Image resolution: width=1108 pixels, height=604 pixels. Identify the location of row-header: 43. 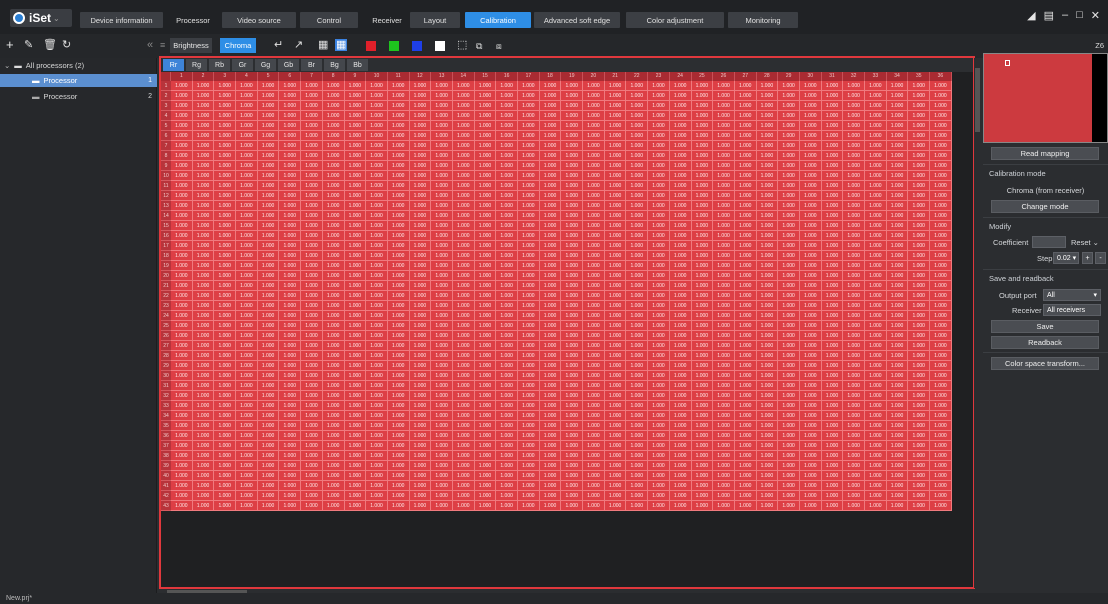
(166, 506).